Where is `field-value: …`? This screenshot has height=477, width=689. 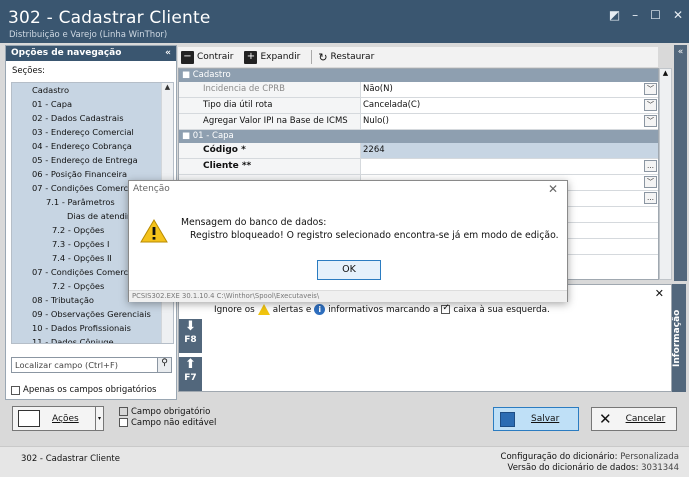
field-value: … is located at coordinates (509, 166).